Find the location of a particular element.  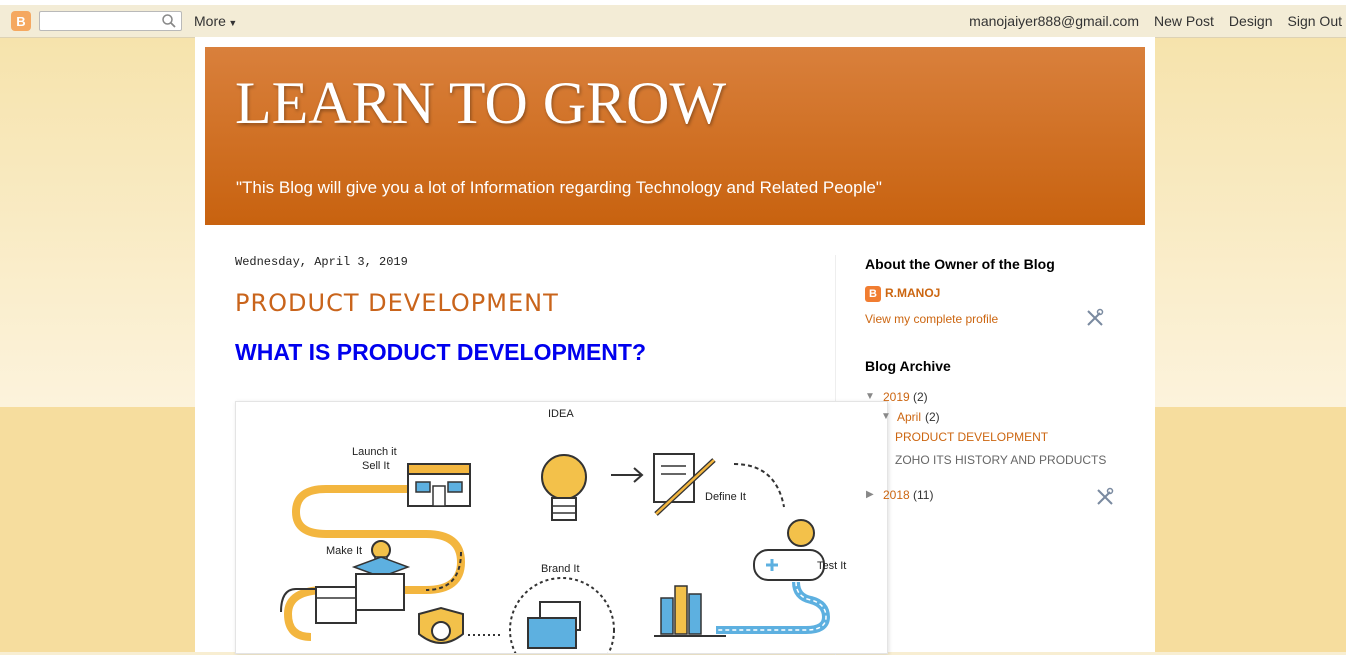

blog-archive-heading: Blog Archive is located at coordinates (908, 366).